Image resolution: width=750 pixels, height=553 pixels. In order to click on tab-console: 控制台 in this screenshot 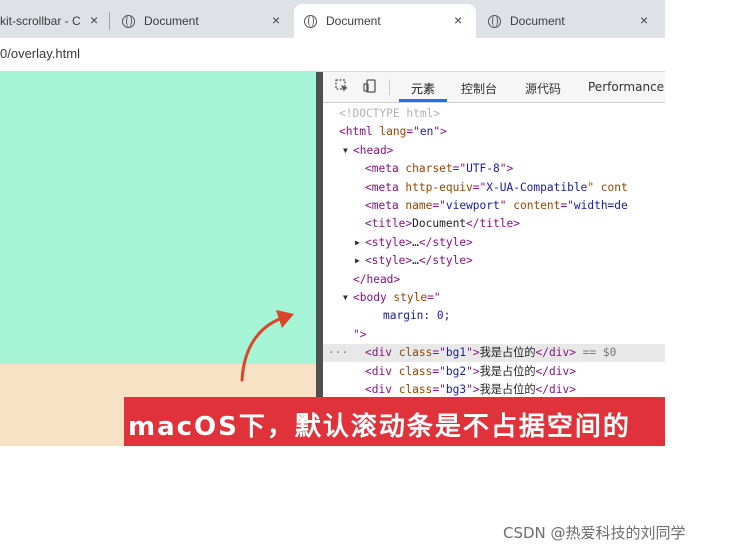, I will do `click(479, 88)`.